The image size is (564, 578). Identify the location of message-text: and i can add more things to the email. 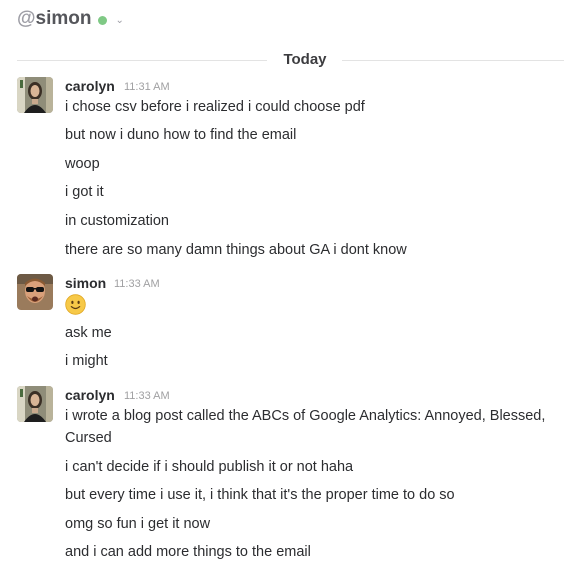
(188, 552).